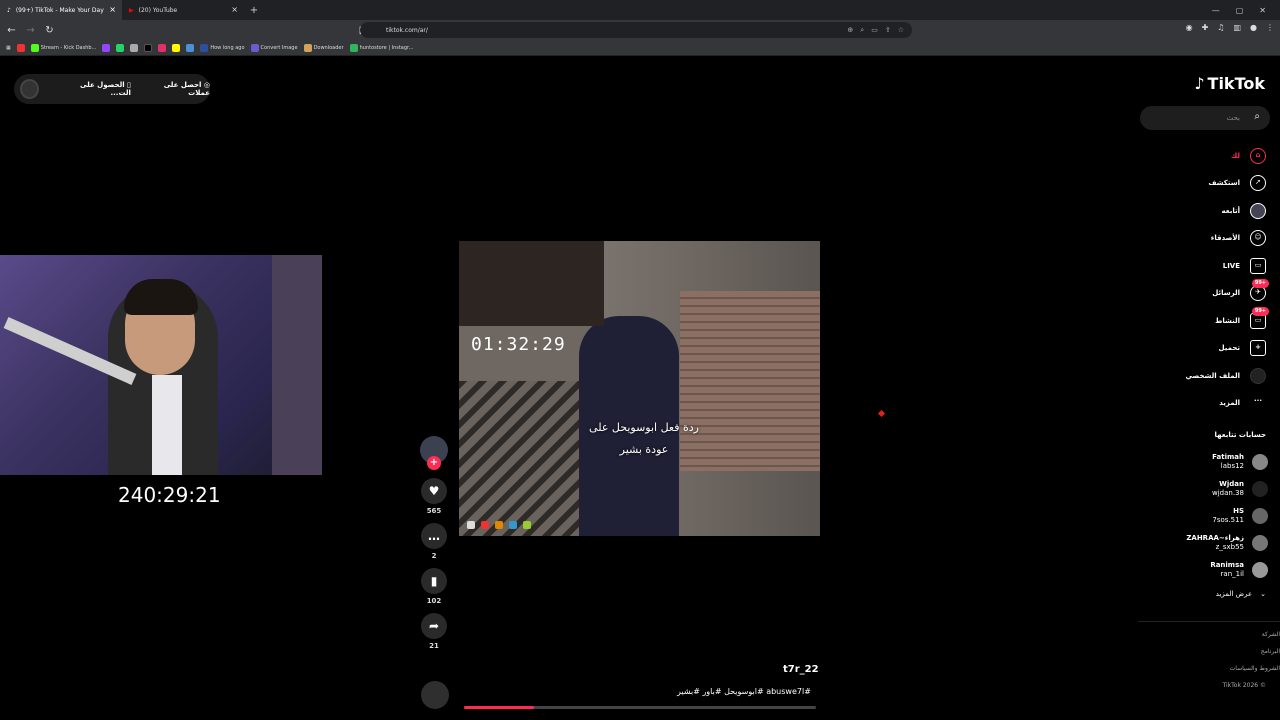  I want to click on nav-label: استكشف, so click(1224, 183).